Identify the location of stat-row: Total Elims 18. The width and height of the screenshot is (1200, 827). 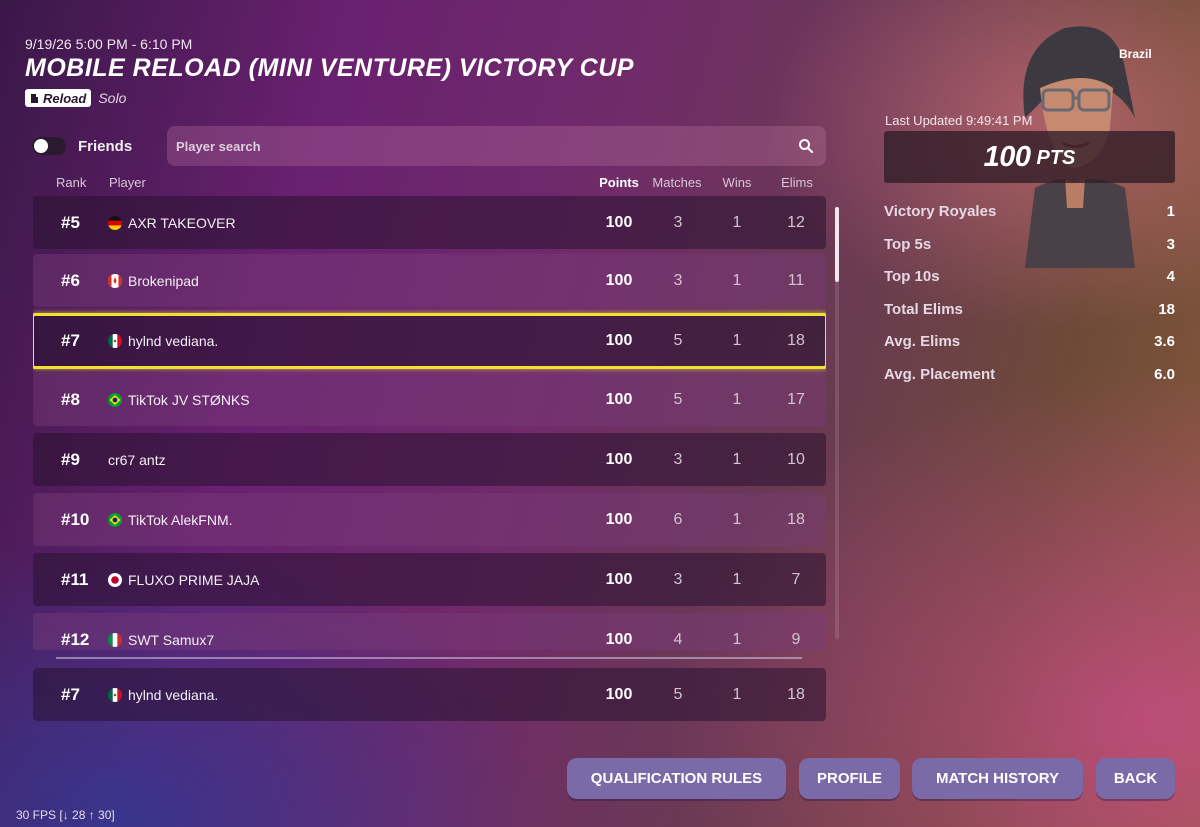
(1029, 317).